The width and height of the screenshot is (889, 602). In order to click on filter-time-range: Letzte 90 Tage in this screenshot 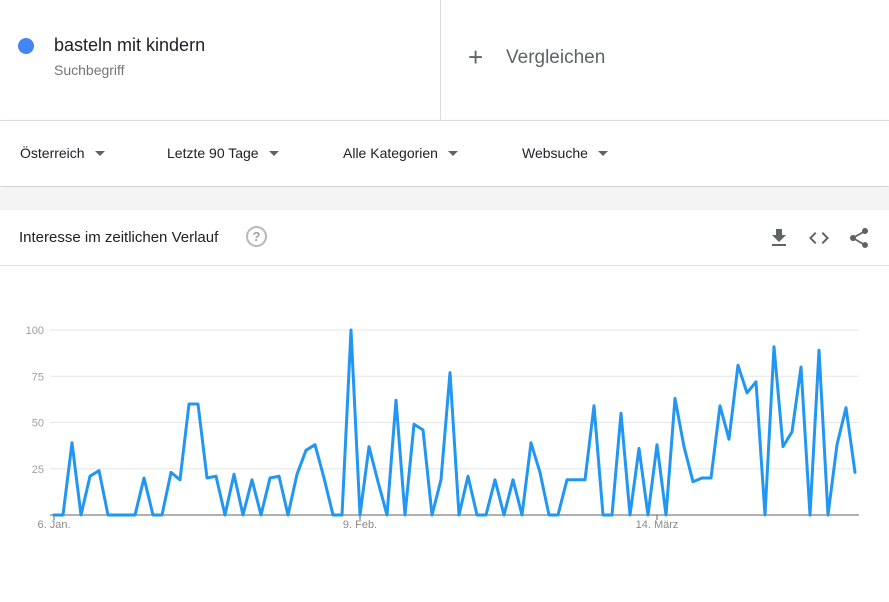, I will do `click(223, 153)`.